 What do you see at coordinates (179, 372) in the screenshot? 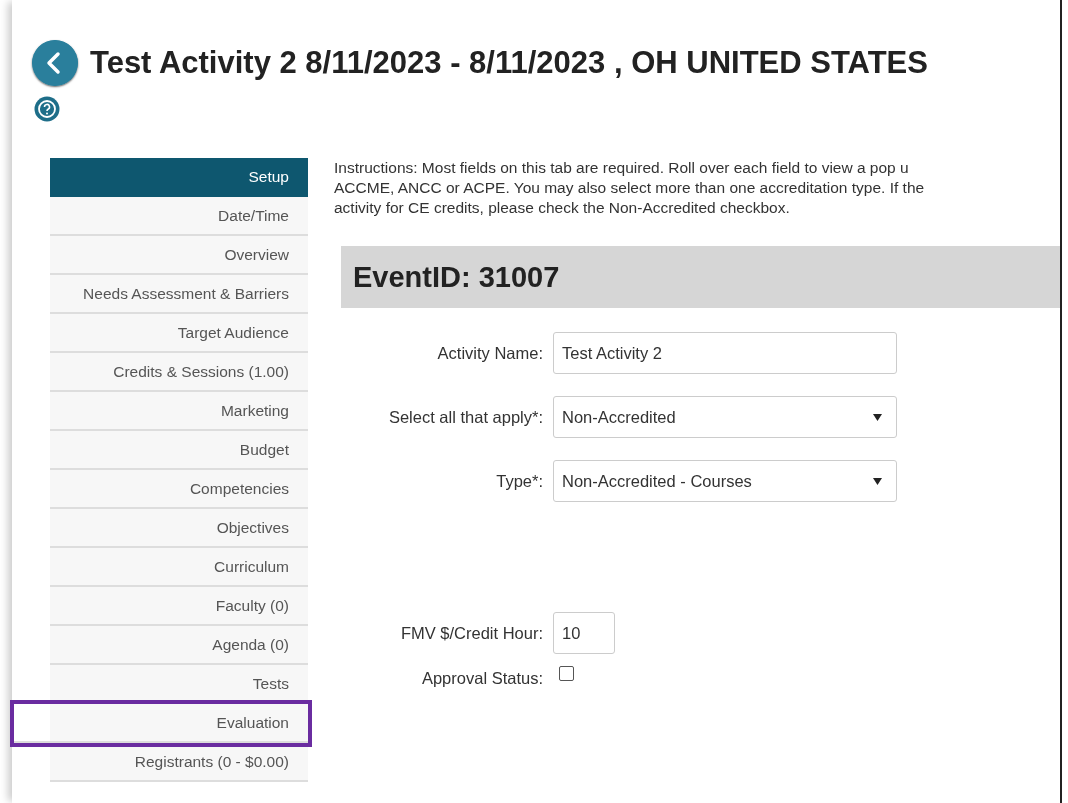
I see `sidebar-item: Credits & Sessions (1.00)` at bounding box center [179, 372].